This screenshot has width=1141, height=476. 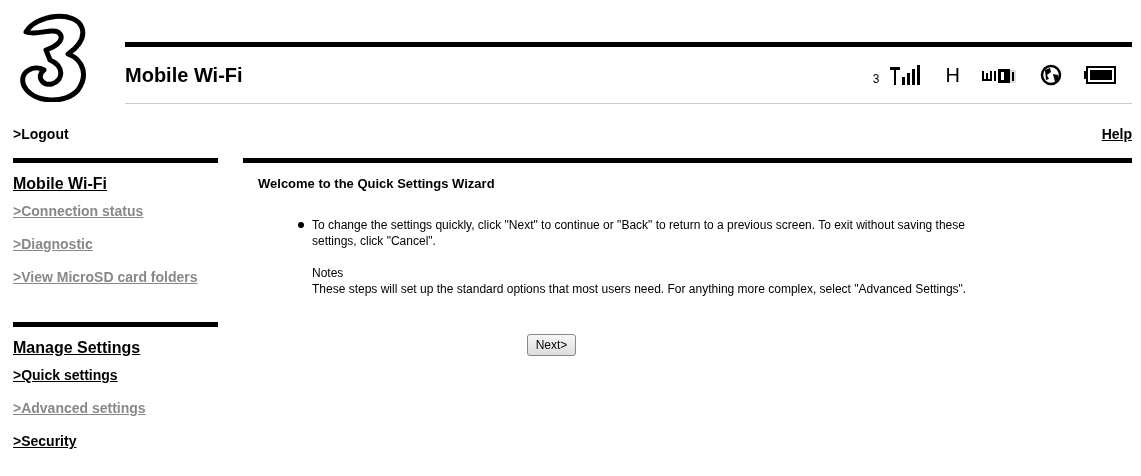 What do you see at coordinates (184, 75) in the screenshot?
I see `page-title: Mobile Wi-Fi` at bounding box center [184, 75].